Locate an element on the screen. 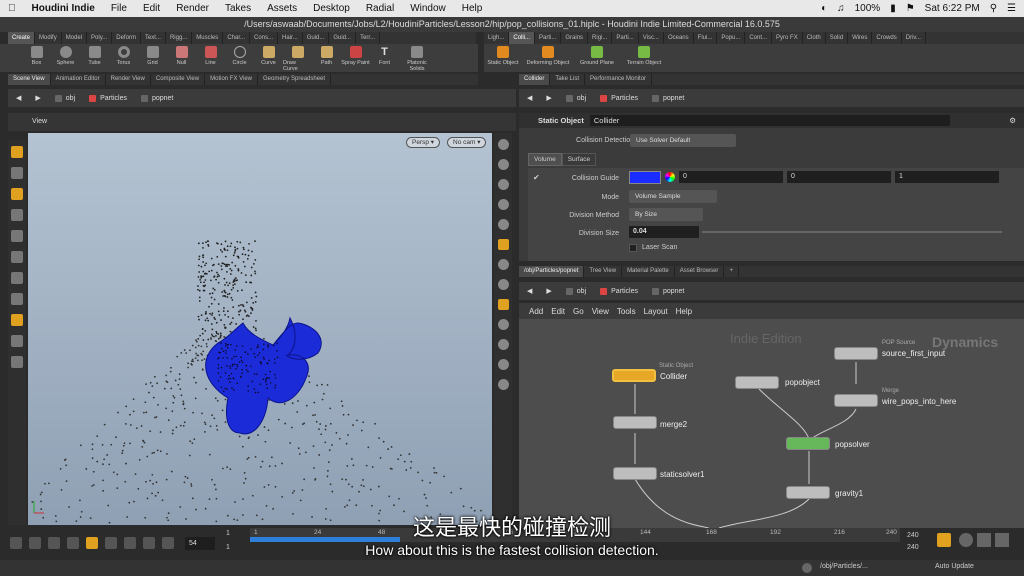 The width and height of the screenshot is (1024, 576). mode-dropdown: Volume Sample is located at coordinates (673, 196).